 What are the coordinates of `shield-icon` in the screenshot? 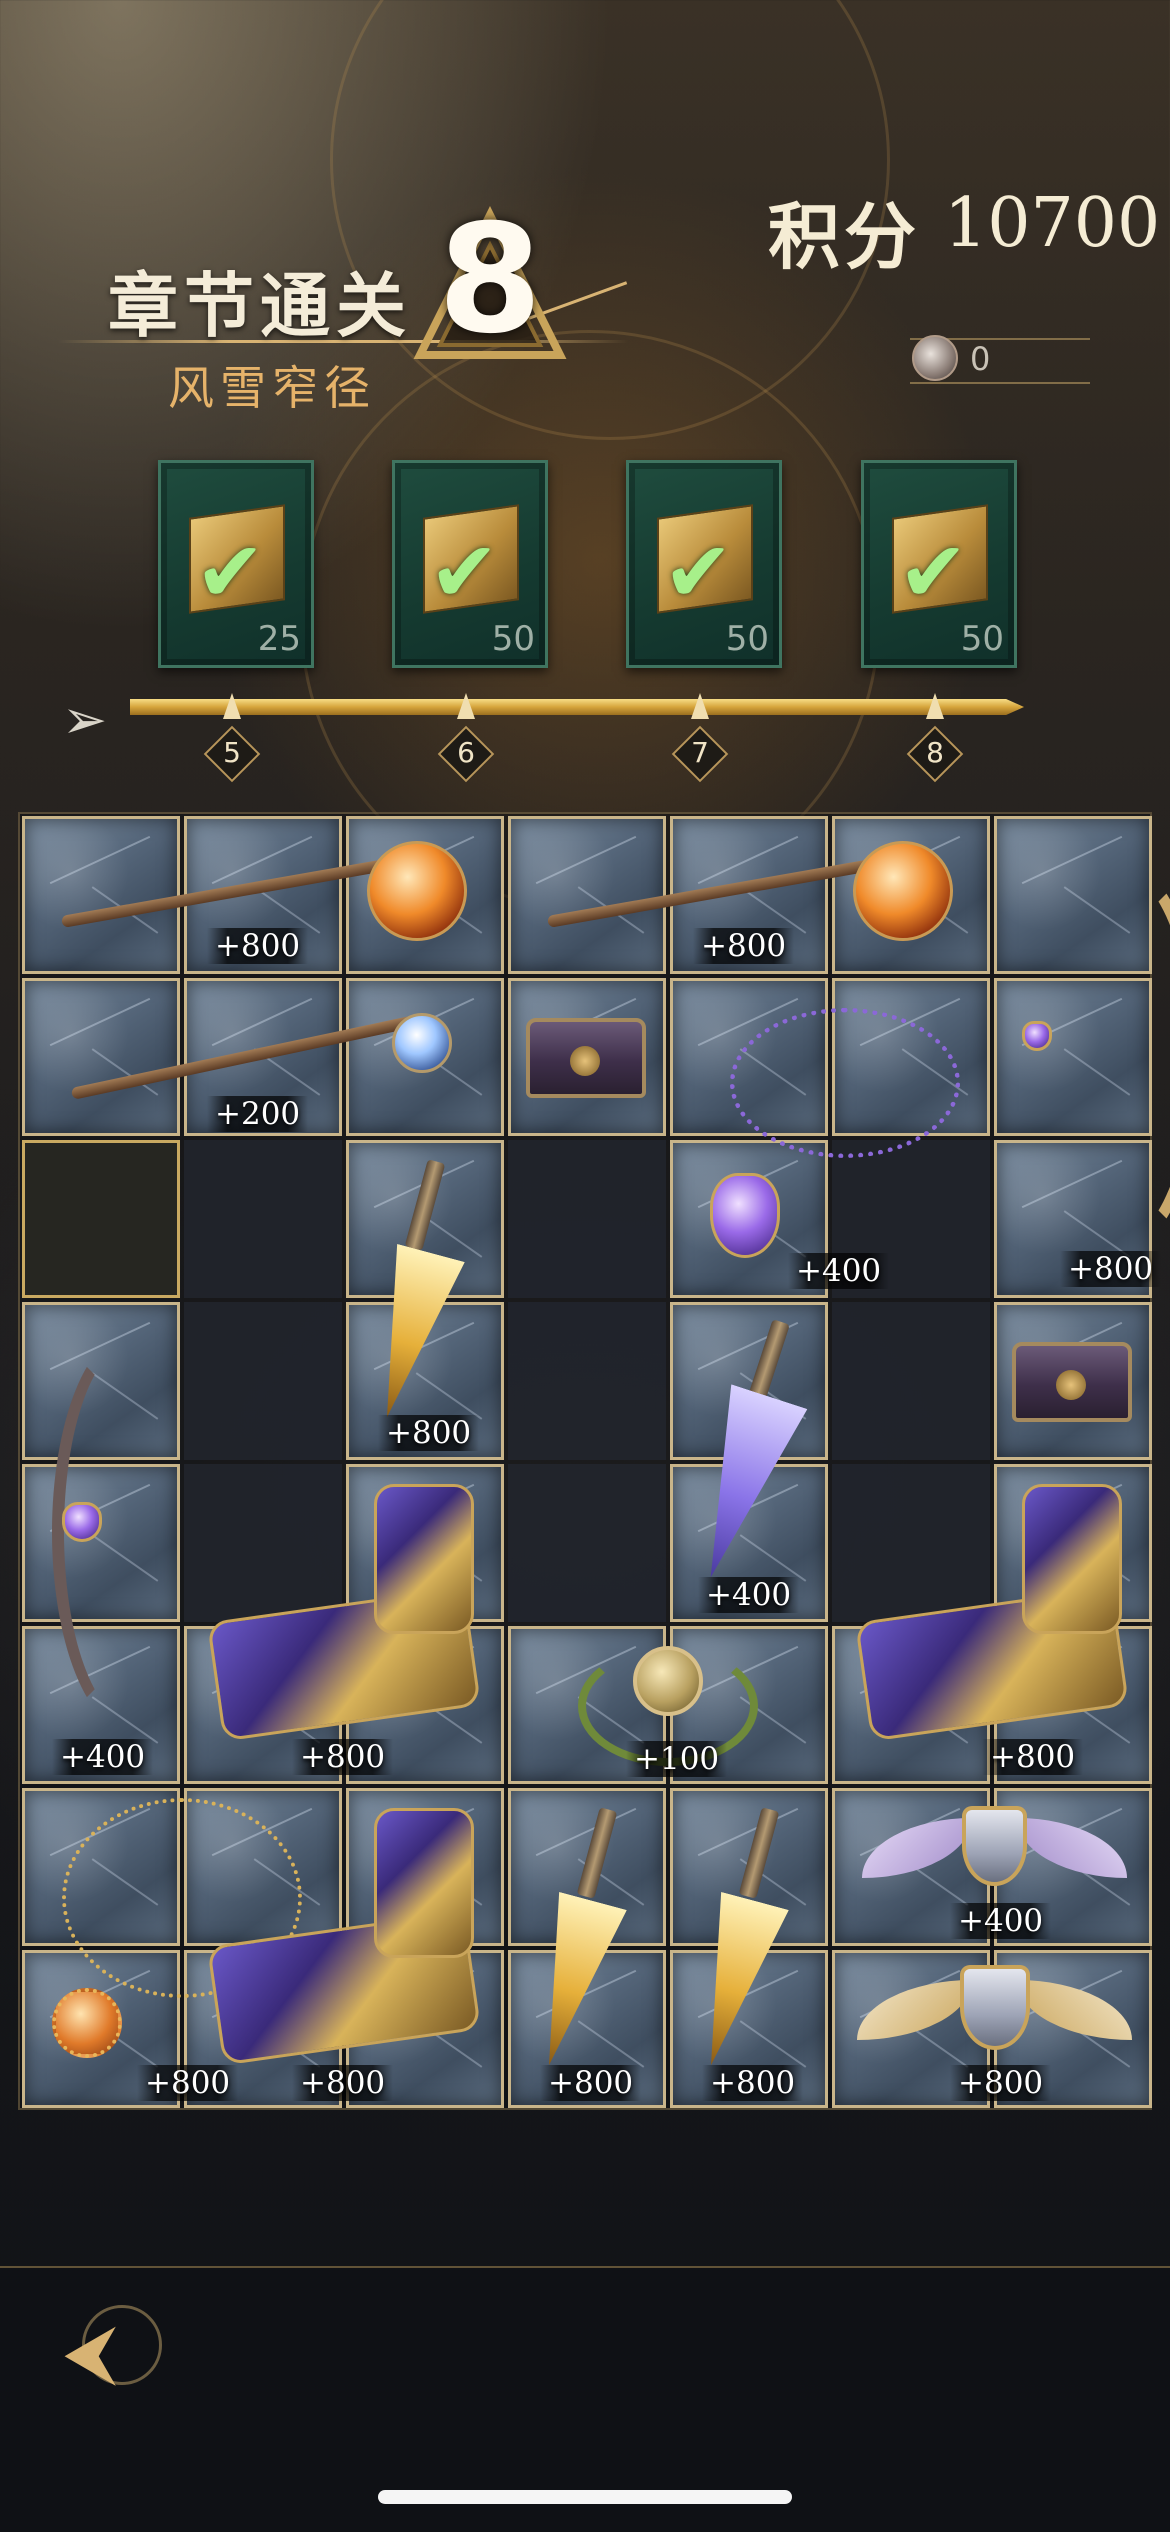 It's located at (995, 2007).